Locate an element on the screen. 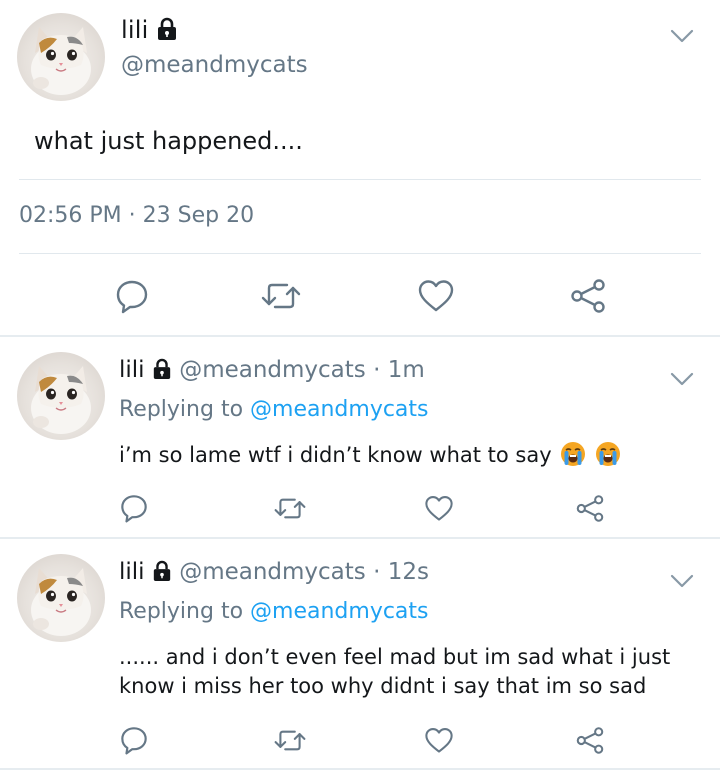 Image resolution: width=720 pixels, height=771 pixels. reply-header: lili @meandmycats · 1m is located at coordinates (272, 371).